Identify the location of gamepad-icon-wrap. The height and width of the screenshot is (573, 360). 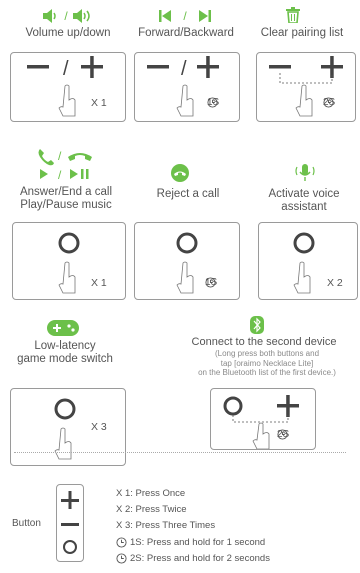
(63, 328).